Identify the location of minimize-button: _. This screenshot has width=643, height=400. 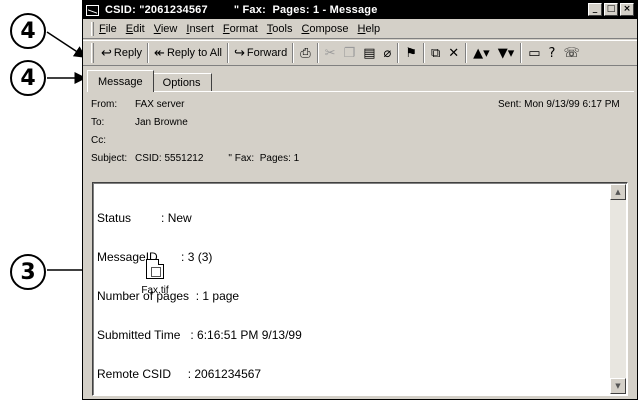
(595, 9).